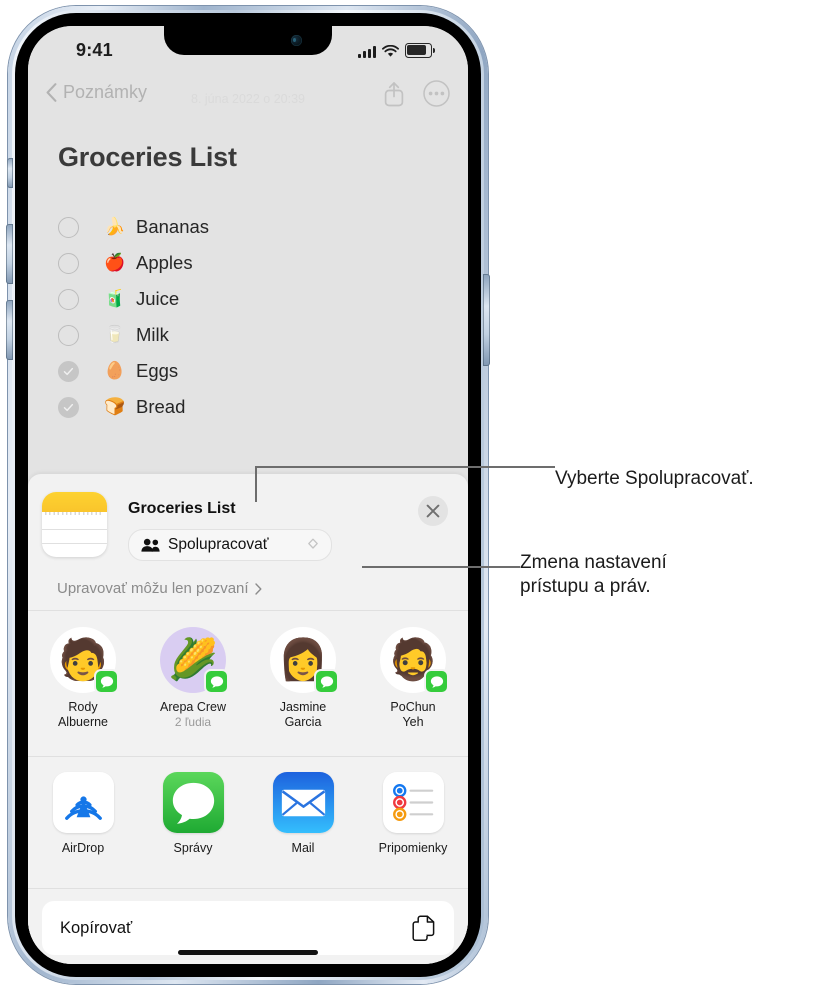 This screenshot has height=990, width=830. What do you see at coordinates (194, 660) in the screenshot?
I see `contact-avatar-wrapper: 🌽` at bounding box center [194, 660].